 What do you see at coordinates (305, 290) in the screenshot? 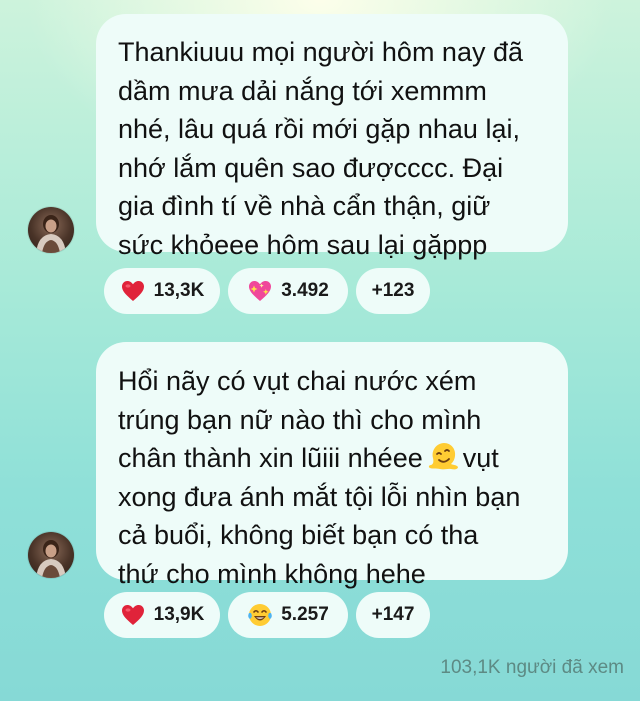
I see `reaction-count: 3.492` at bounding box center [305, 290].